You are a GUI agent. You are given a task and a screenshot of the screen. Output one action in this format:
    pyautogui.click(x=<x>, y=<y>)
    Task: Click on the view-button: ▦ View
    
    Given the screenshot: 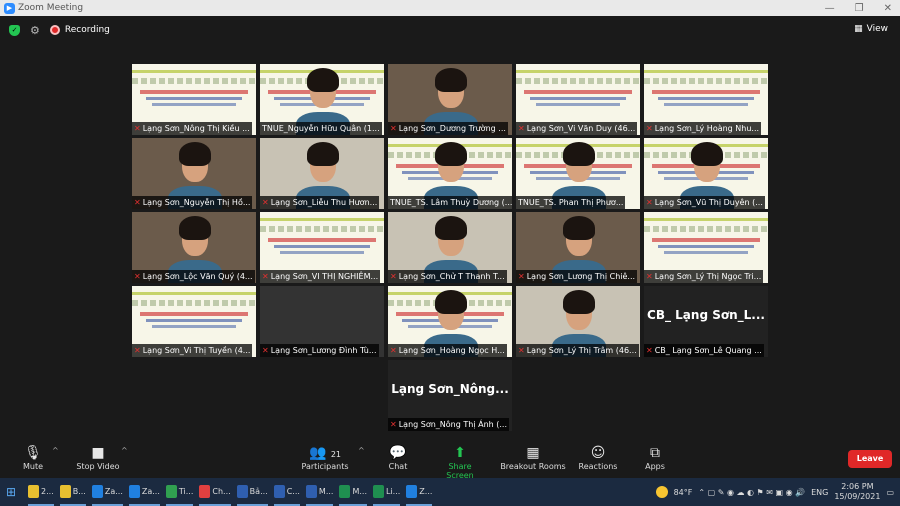 What is the action you would take?
    pyautogui.click(x=871, y=29)
    